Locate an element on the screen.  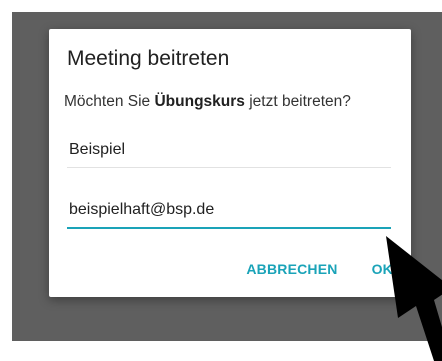
message-prefix: Möchten Sie is located at coordinates (109, 101).